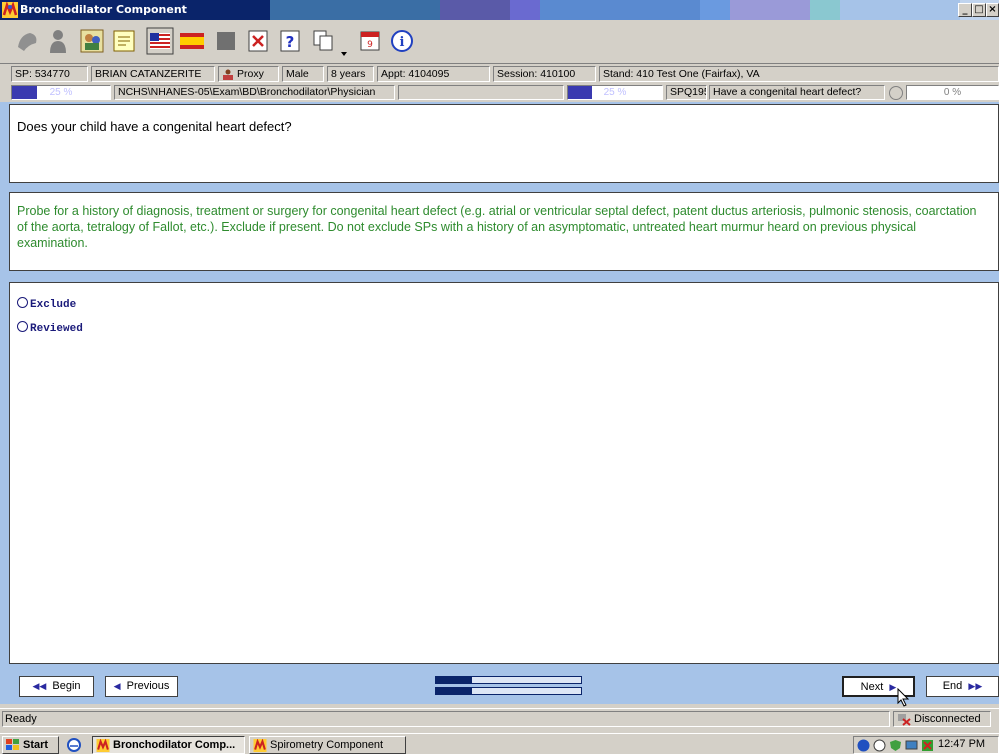 The height and width of the screenshot is (754, 999). What do you see at coordinates (49, 74) in the screenshot?
I see `sp-id: SP: 534770` at bounding box center [49, 74].